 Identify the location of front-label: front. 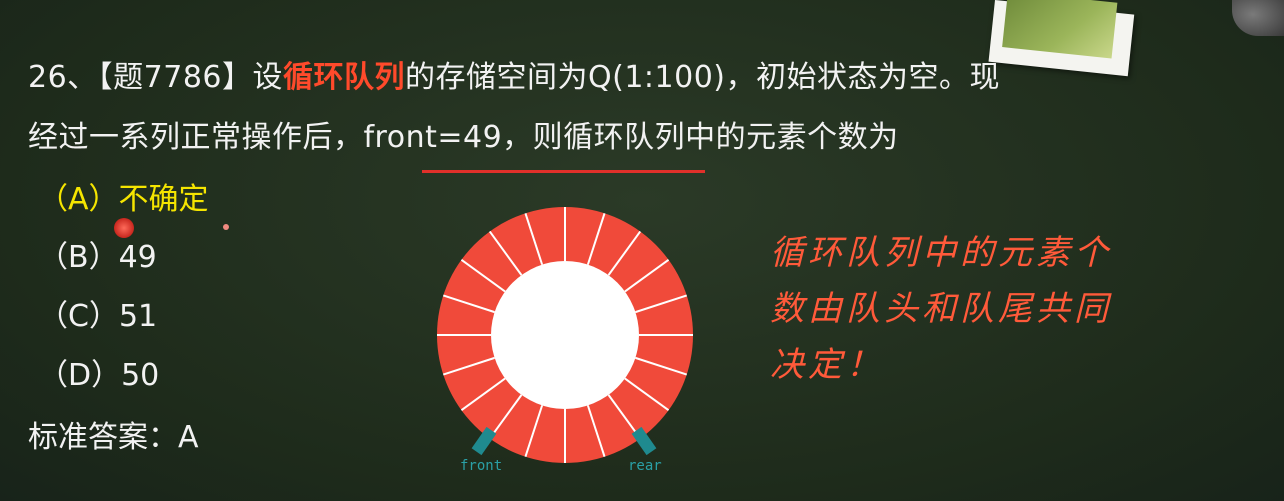
(481, 466).